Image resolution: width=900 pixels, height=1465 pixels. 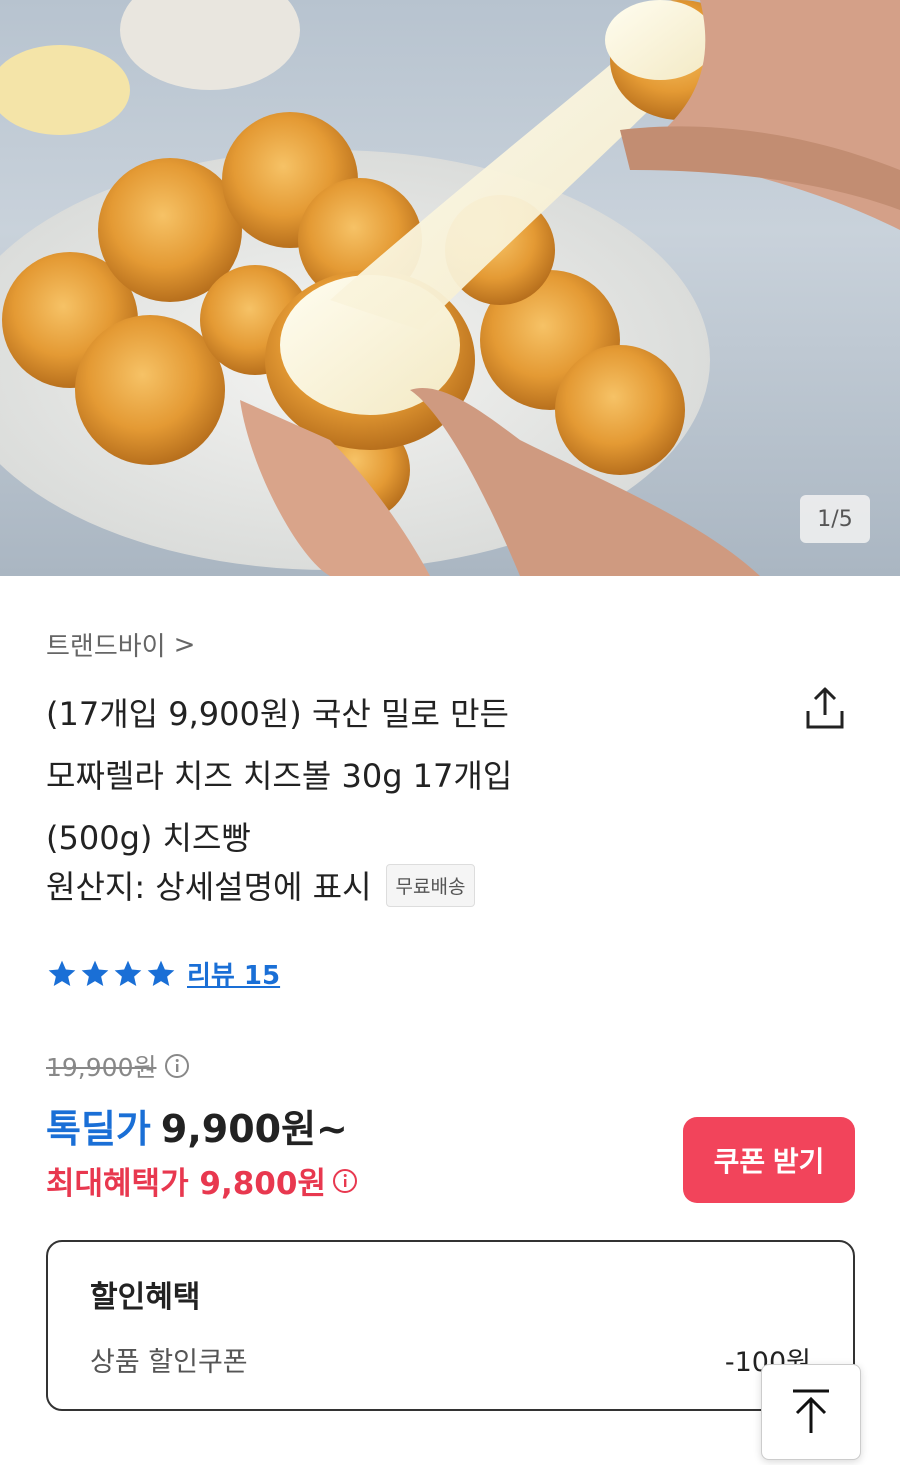 I want to click on title-line-3: (500g) 치즈빵, so click(x=148, y=838).